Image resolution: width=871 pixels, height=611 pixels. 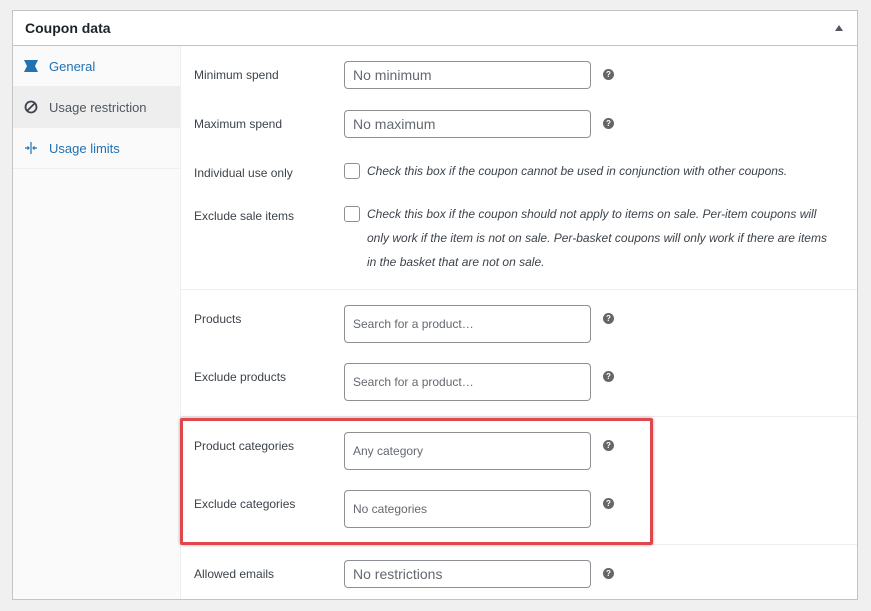 What do you see at coordinates (608, 74) in the screenshot?
I see `minimum-spend-help-icon: ?` at bounding box center [608, 74].